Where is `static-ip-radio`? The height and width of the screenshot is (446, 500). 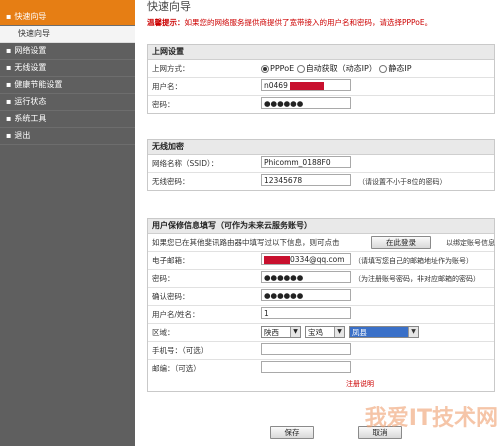 static-ip-radio is located at coordinates (383, 68).